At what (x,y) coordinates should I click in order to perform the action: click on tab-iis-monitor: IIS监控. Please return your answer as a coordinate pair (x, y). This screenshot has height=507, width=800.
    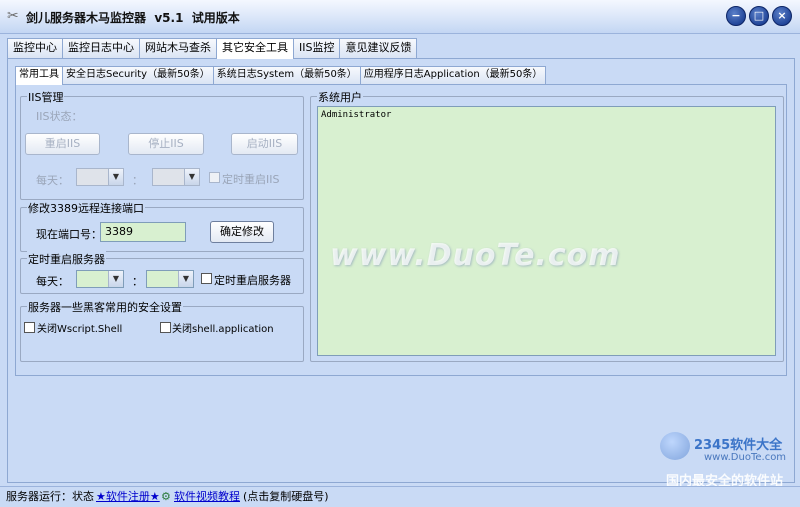
    Looking at the image, I should click on (317, 48).